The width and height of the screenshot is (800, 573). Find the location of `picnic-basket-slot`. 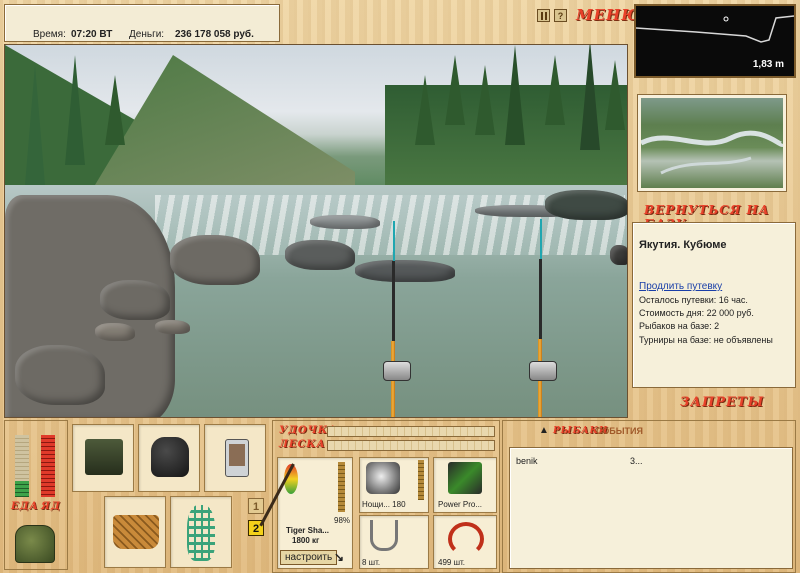

picnic-basket-slot is located at coordinates (135, 532).